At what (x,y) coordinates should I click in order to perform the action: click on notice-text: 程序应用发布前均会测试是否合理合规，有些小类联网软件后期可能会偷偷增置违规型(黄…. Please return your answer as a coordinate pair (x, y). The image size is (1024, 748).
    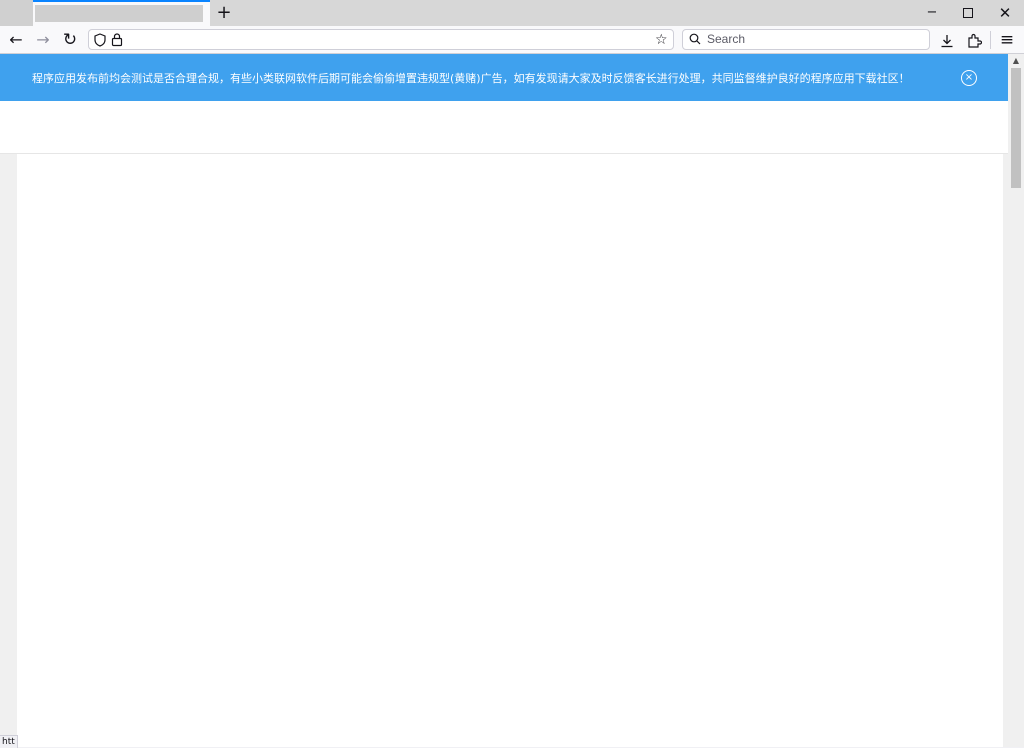
    Looking at the image, I should click on (471, 78).